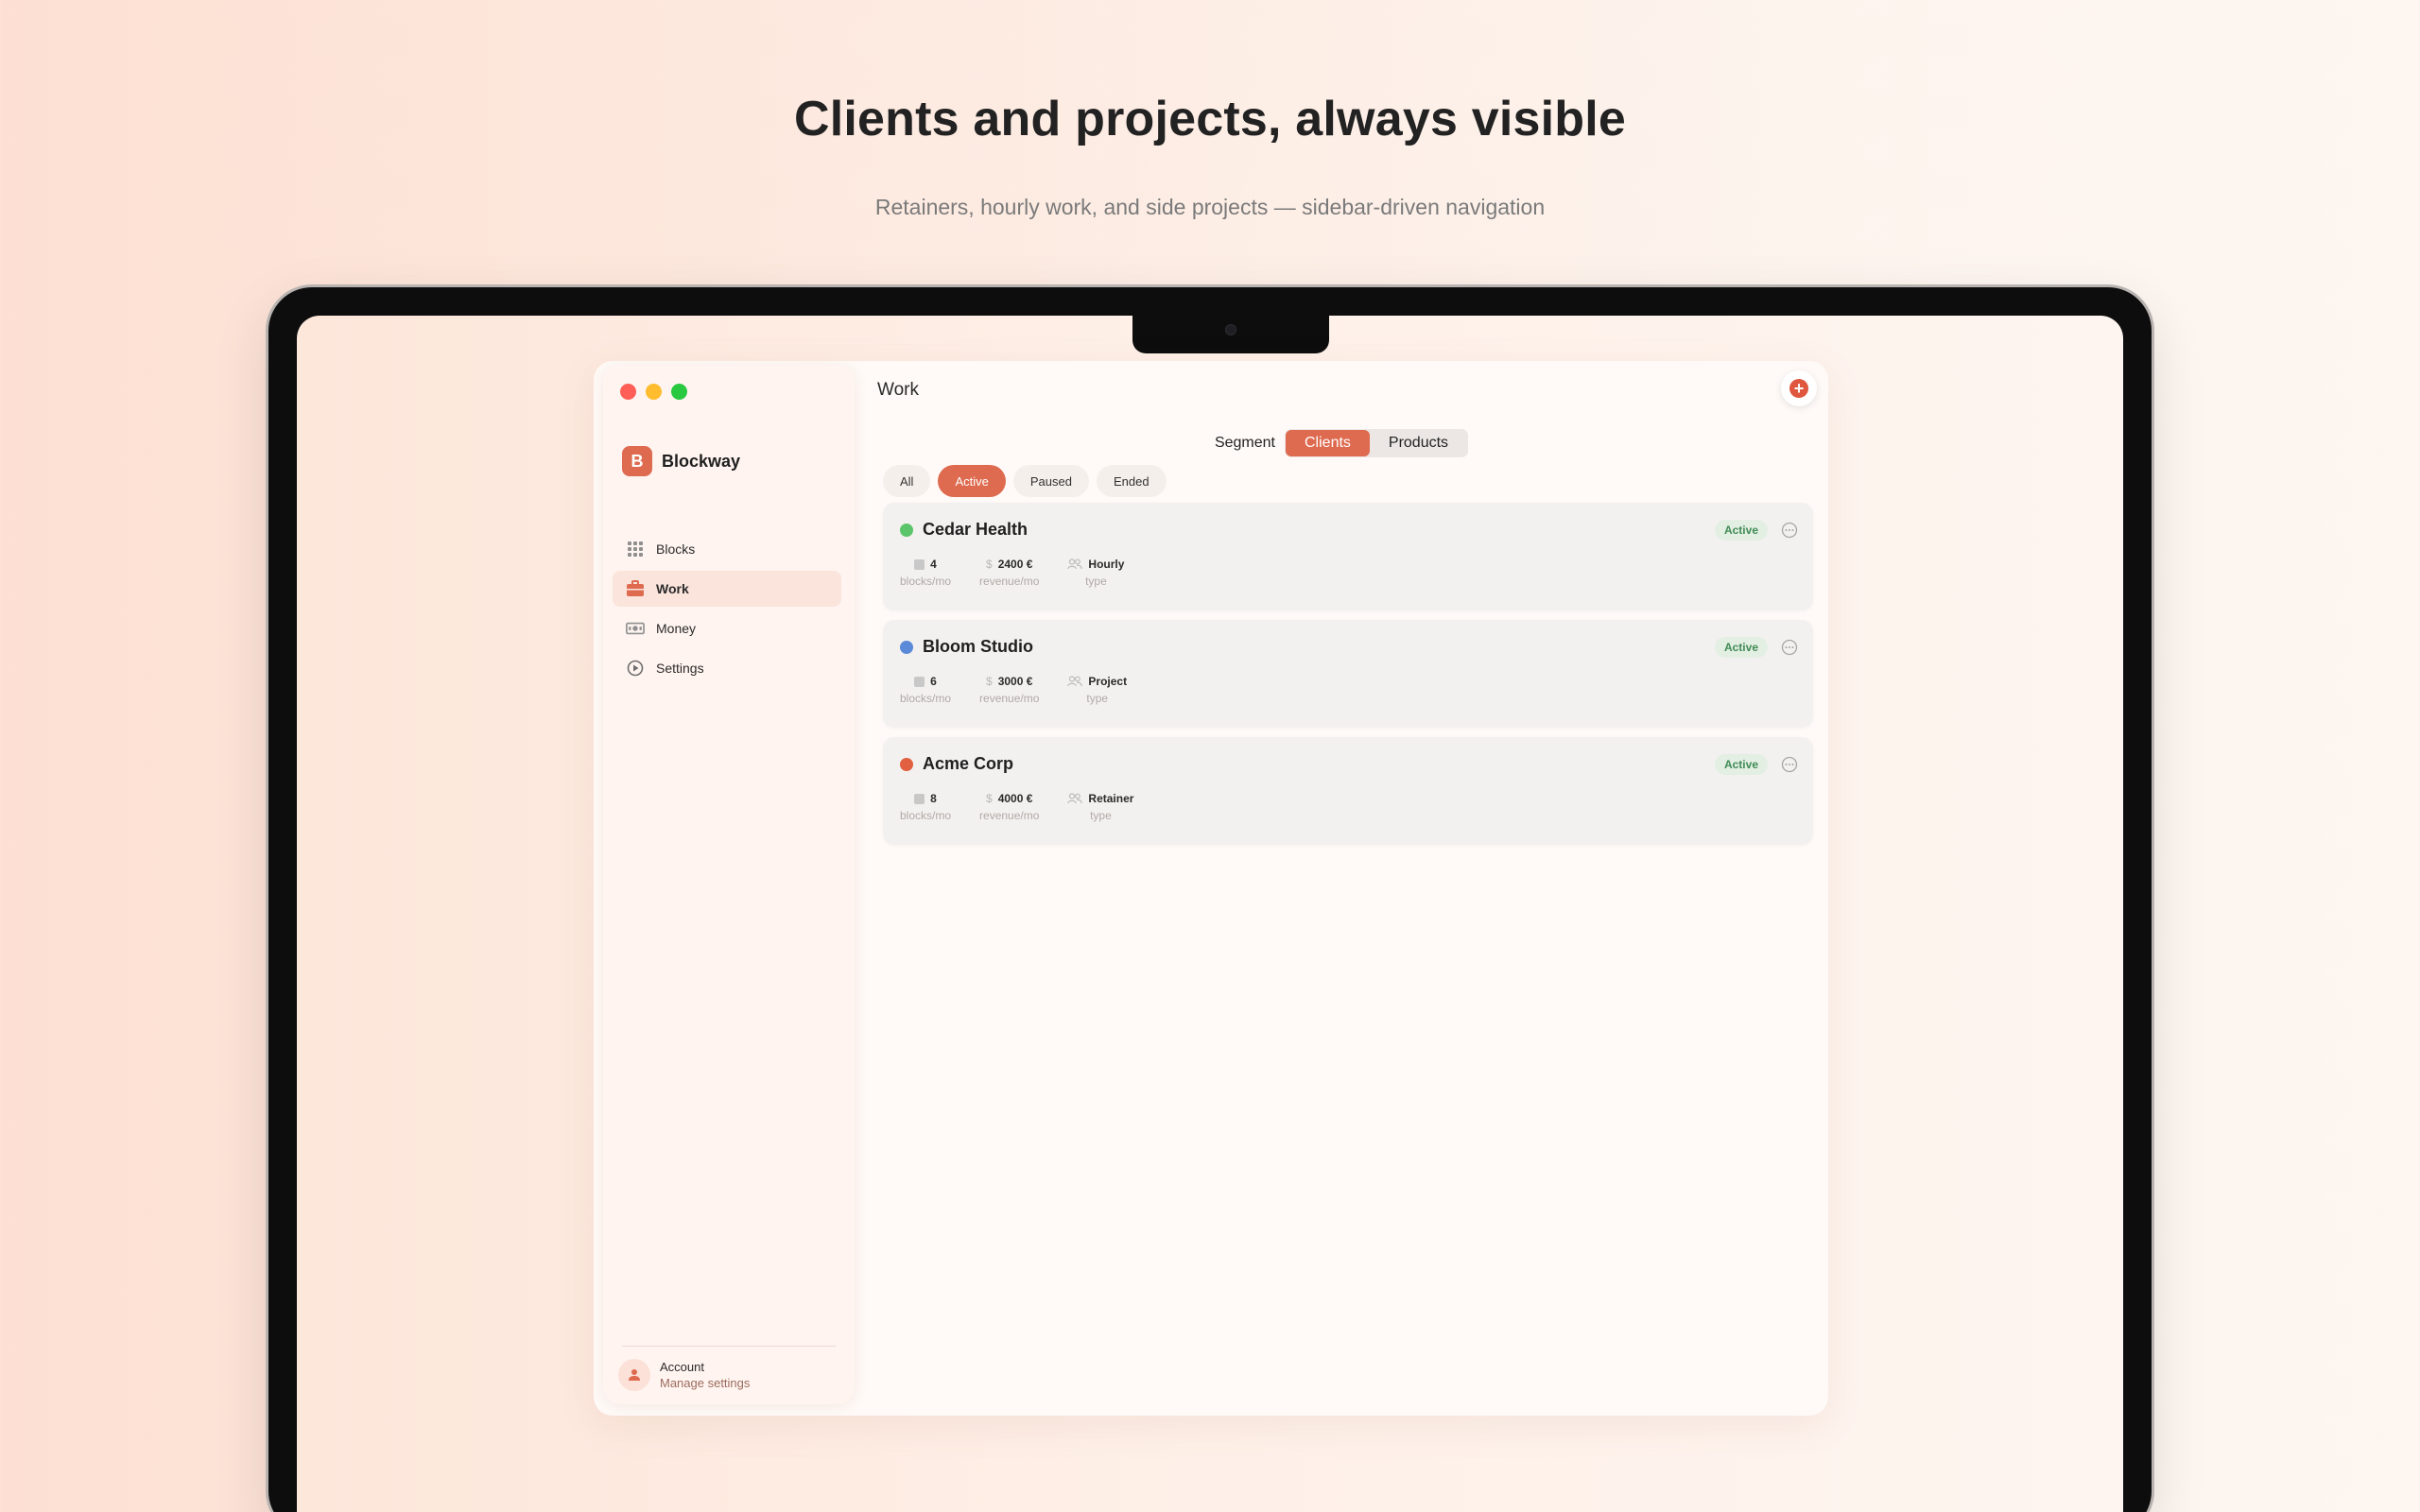  I want to click on camera-notch, so click(1231, 334).